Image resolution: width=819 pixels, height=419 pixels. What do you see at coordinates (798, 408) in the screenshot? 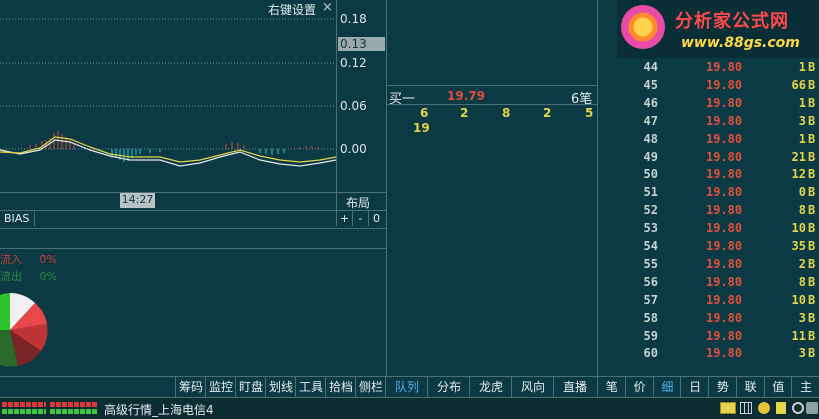
I see `tools-icon` at bounding box center [798, 408].